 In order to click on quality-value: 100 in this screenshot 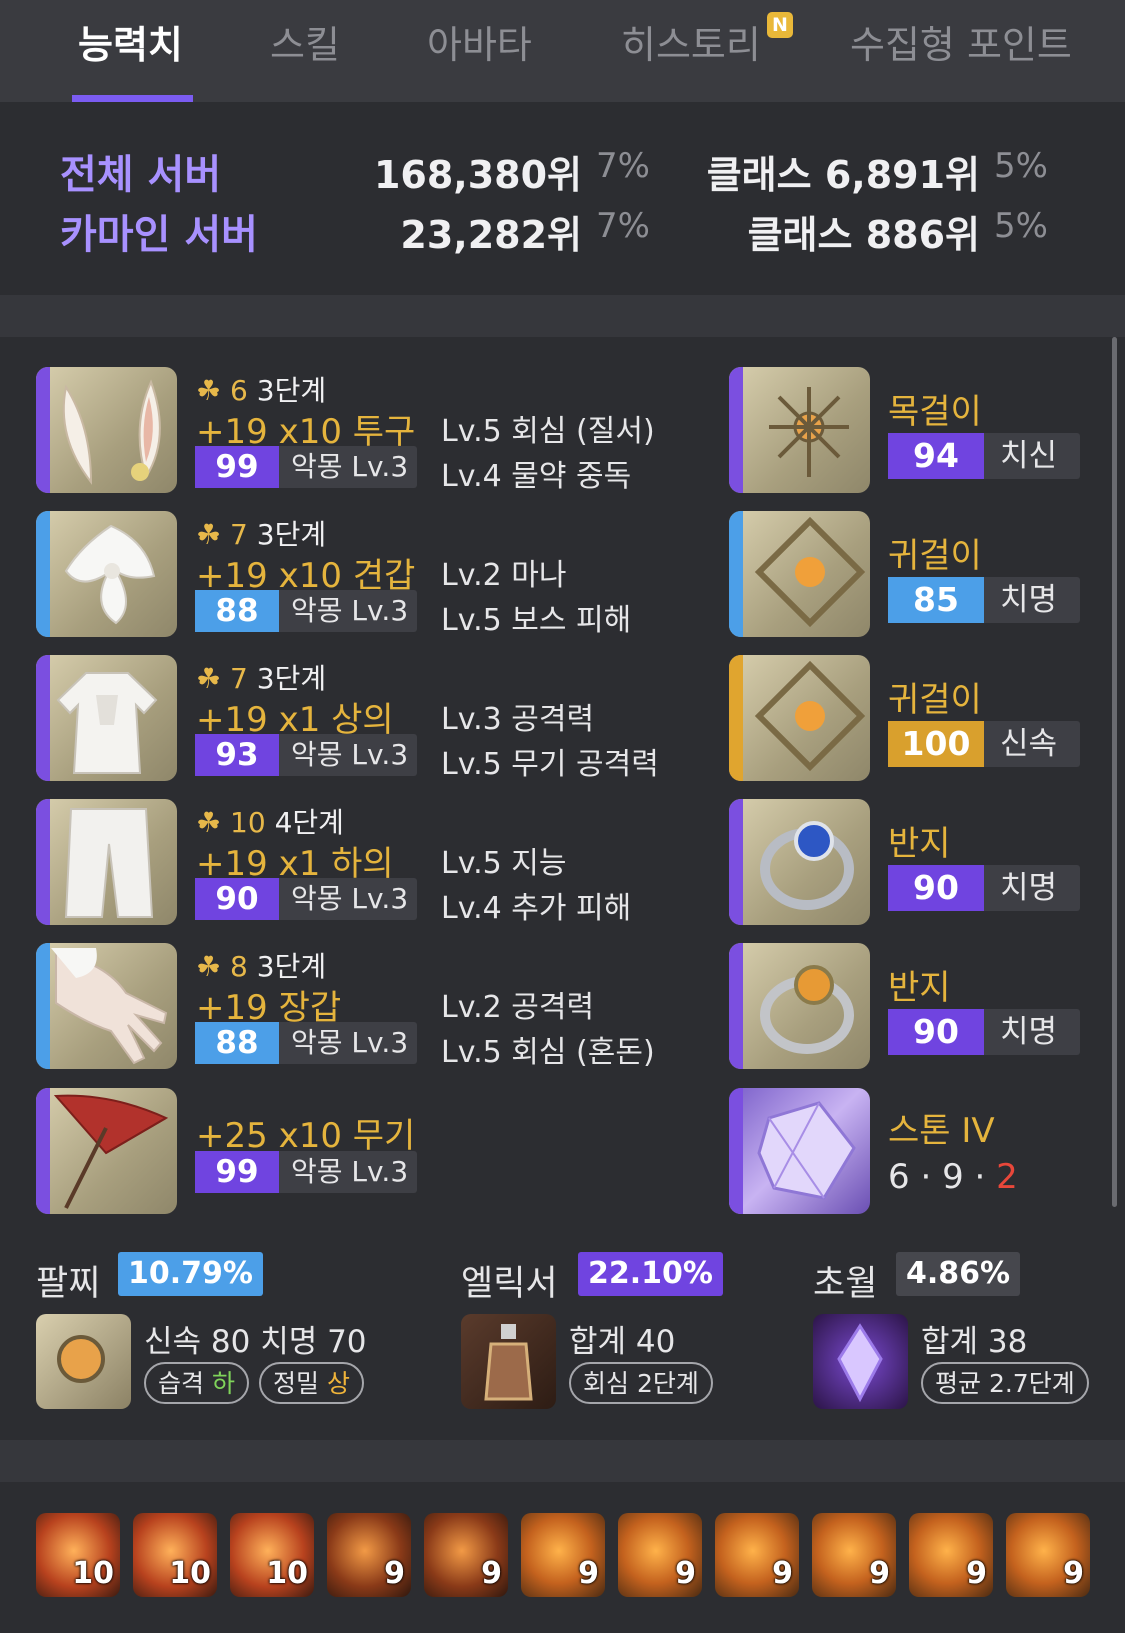, I will do `click(936, 744)`.